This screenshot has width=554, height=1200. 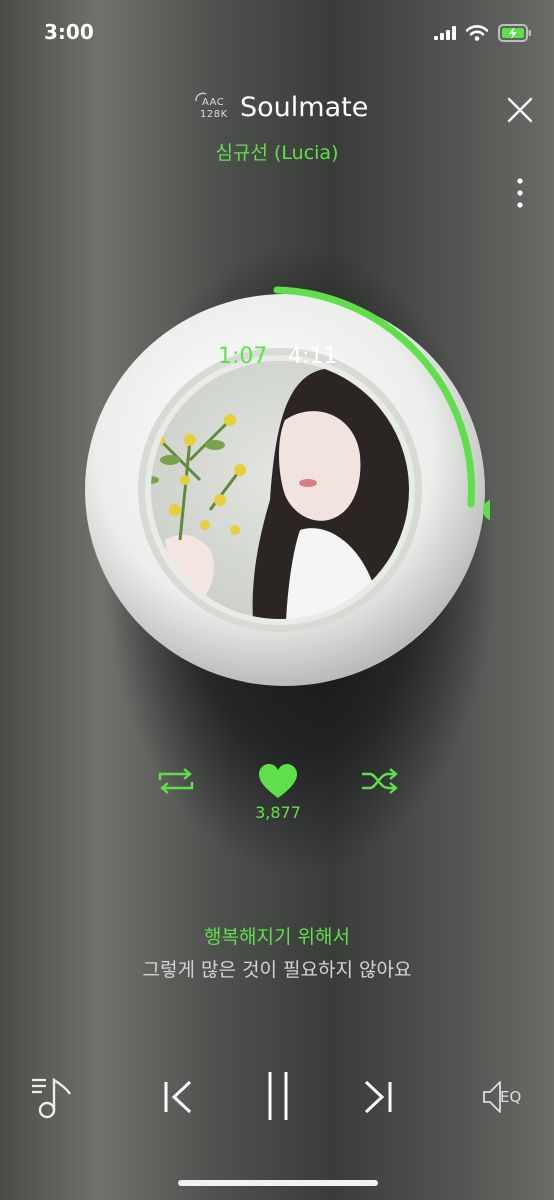 I want to click on repeat-icon, so click(x=176, y=781).